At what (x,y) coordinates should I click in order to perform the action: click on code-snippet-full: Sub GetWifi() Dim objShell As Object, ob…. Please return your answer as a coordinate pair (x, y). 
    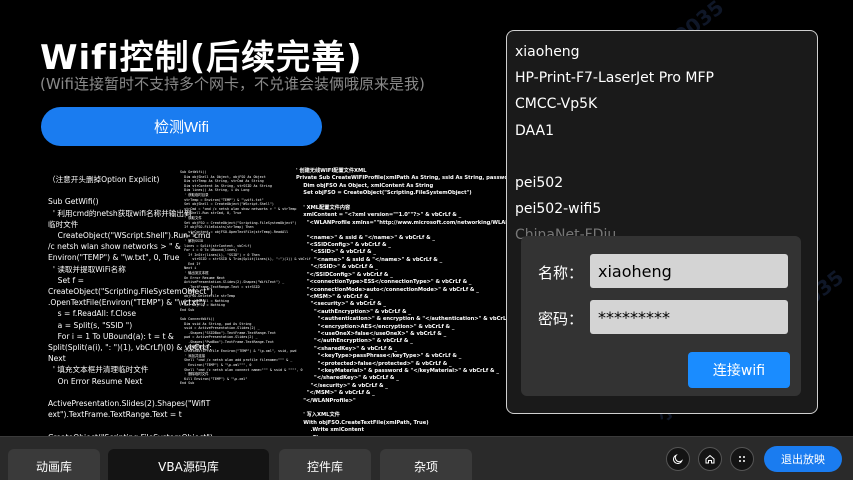
    Looking at the image, I should click on (245, 278).